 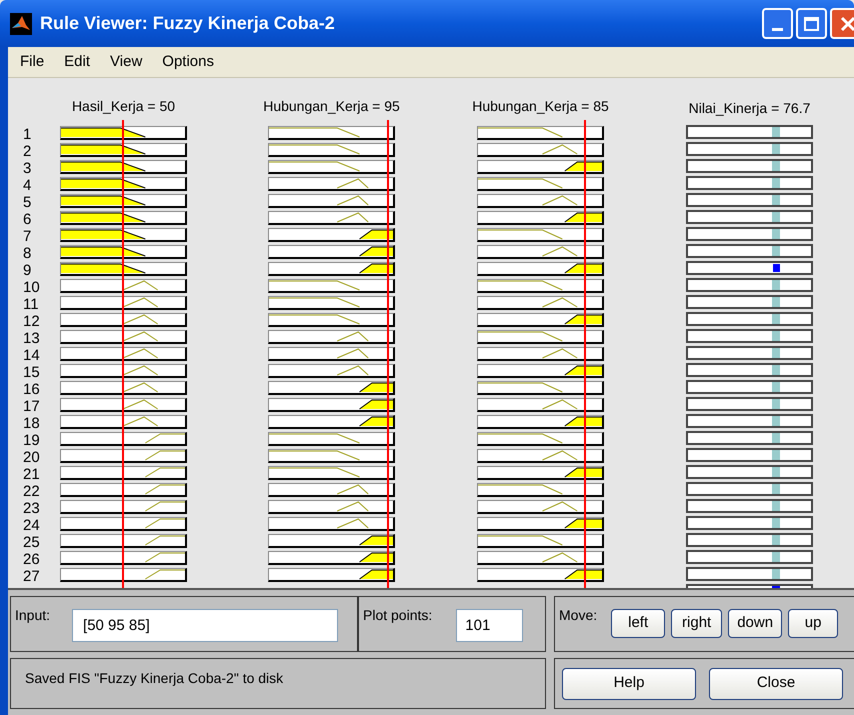 I want to click on maximize-icon, so click(x=811, y=23).